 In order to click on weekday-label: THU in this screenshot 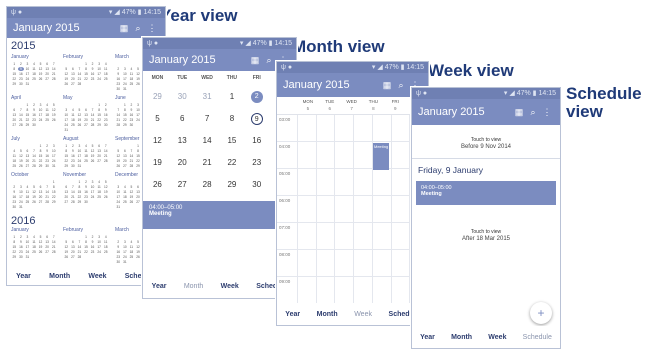, I will do `click(232, 78)`.